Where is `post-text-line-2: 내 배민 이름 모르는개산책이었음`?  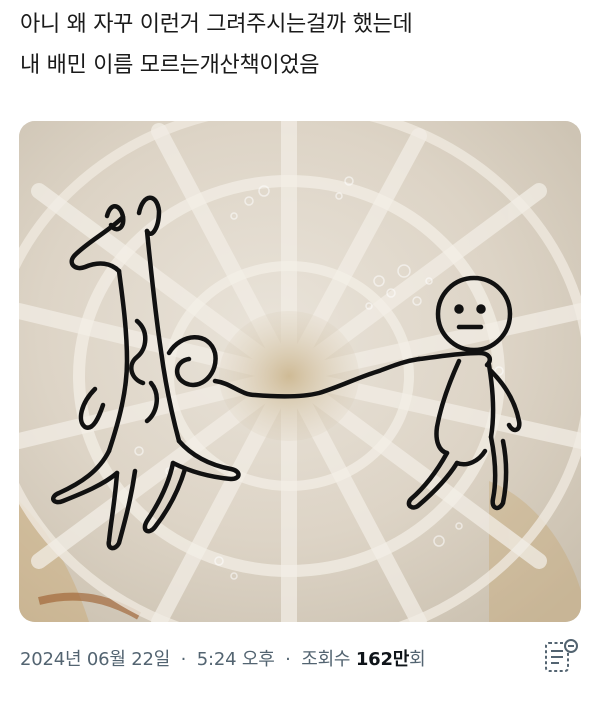 post-text-line-2: 내 배민 이름 모르는개산책이었음 is located at coordinates (170, 65).